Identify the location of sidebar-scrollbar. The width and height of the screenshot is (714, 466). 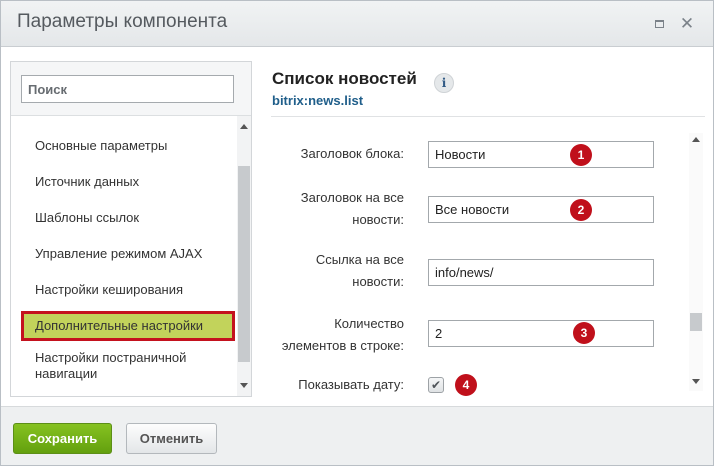
(244, 256).